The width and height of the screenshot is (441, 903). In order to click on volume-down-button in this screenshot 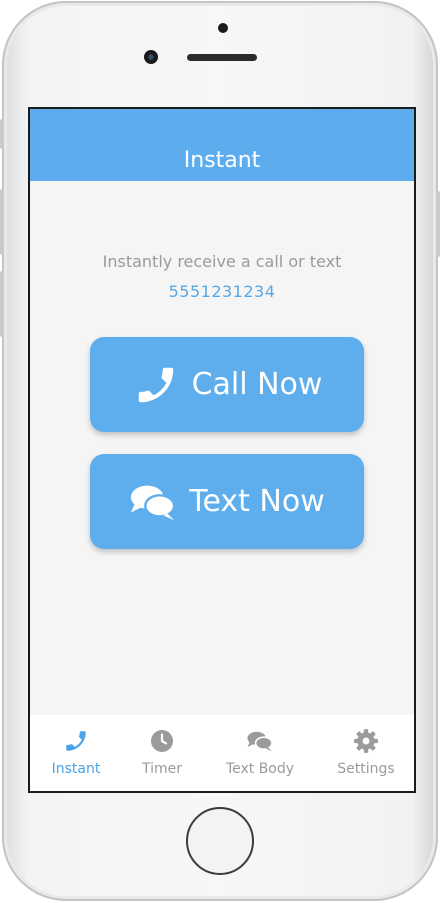, I will do `click(2, 304)`.